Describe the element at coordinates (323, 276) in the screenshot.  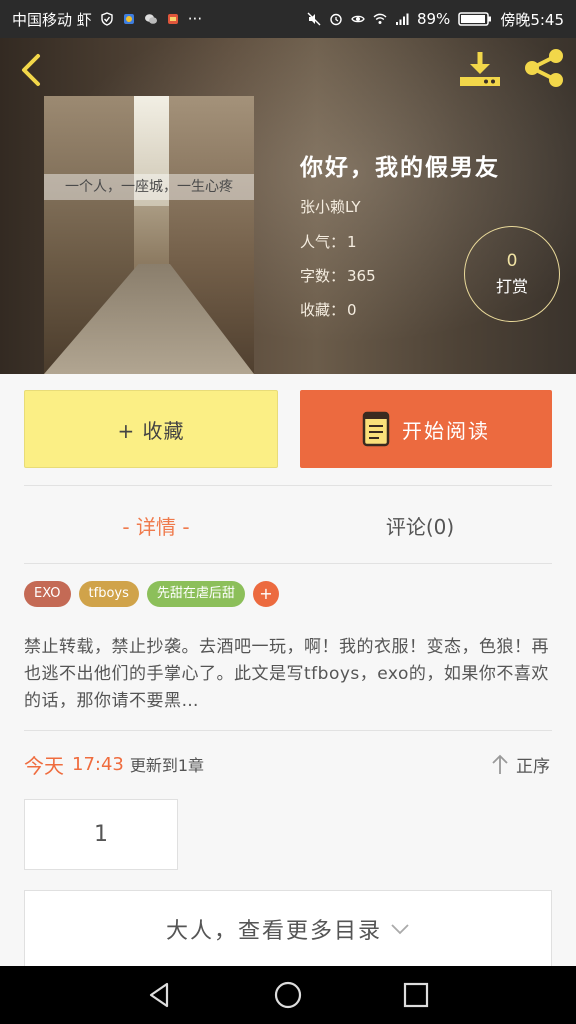
I see `word-count-label: 字数：` at that location.